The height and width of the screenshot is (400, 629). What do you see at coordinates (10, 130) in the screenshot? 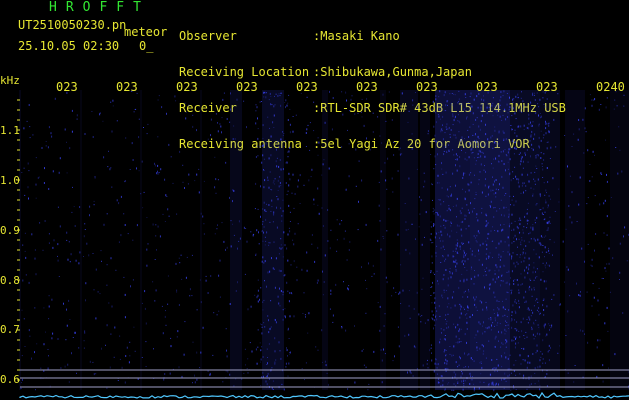
I see `freq-tick-label: 1.1` at bounding box center [10, 130].